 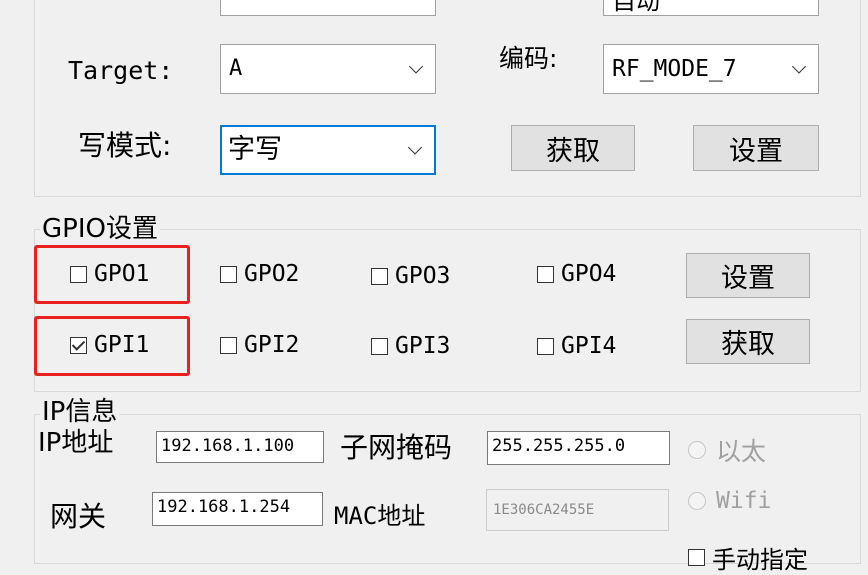 I want to click on manual-assign-label: 手动指定, so click(x=760, y=560).